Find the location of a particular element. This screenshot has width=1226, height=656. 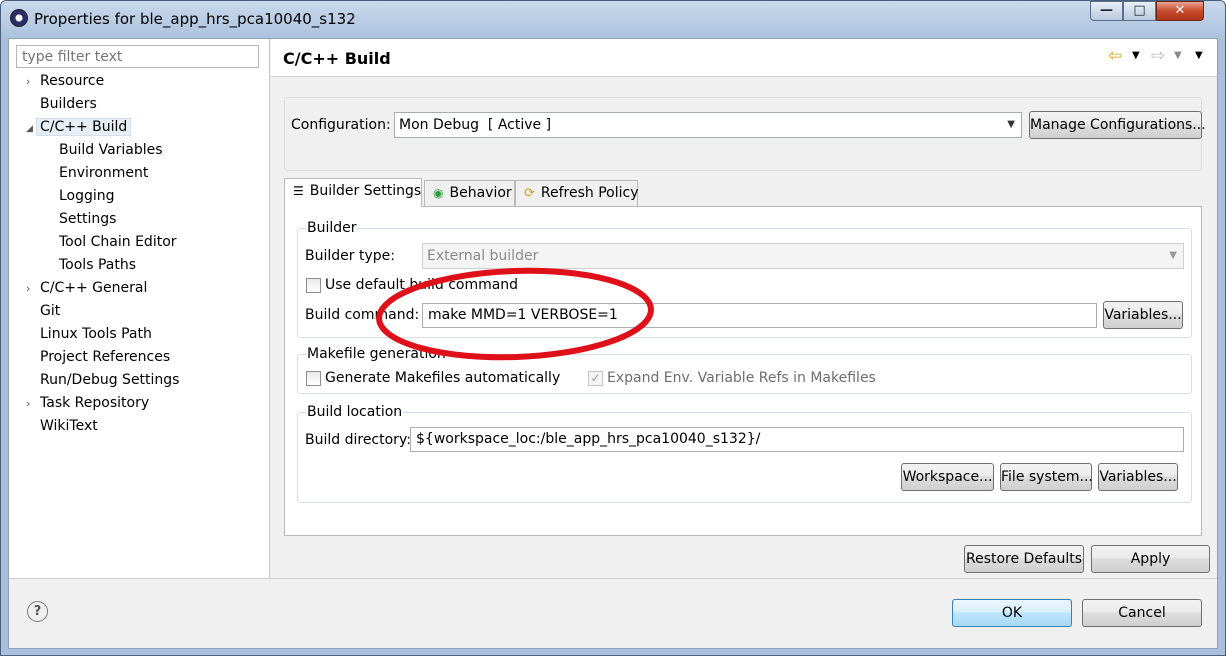

tree-item-label: Linux Tools Path is located at coordinates (96, 334).